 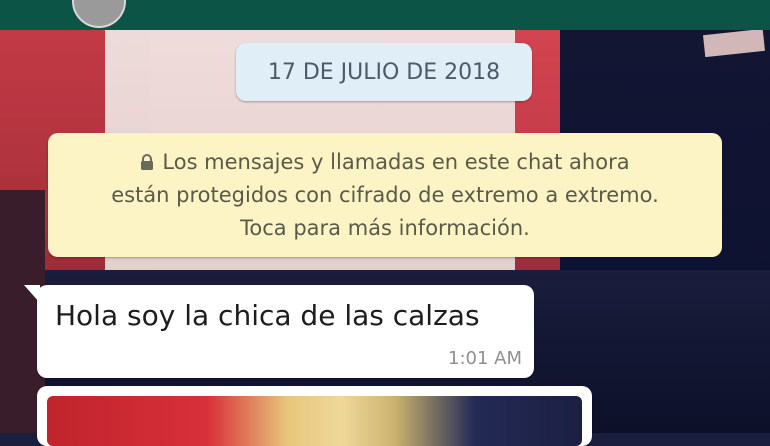 I want to click on date-label: 17 DE JULIO DE 2018, so click(x=384, y=72).